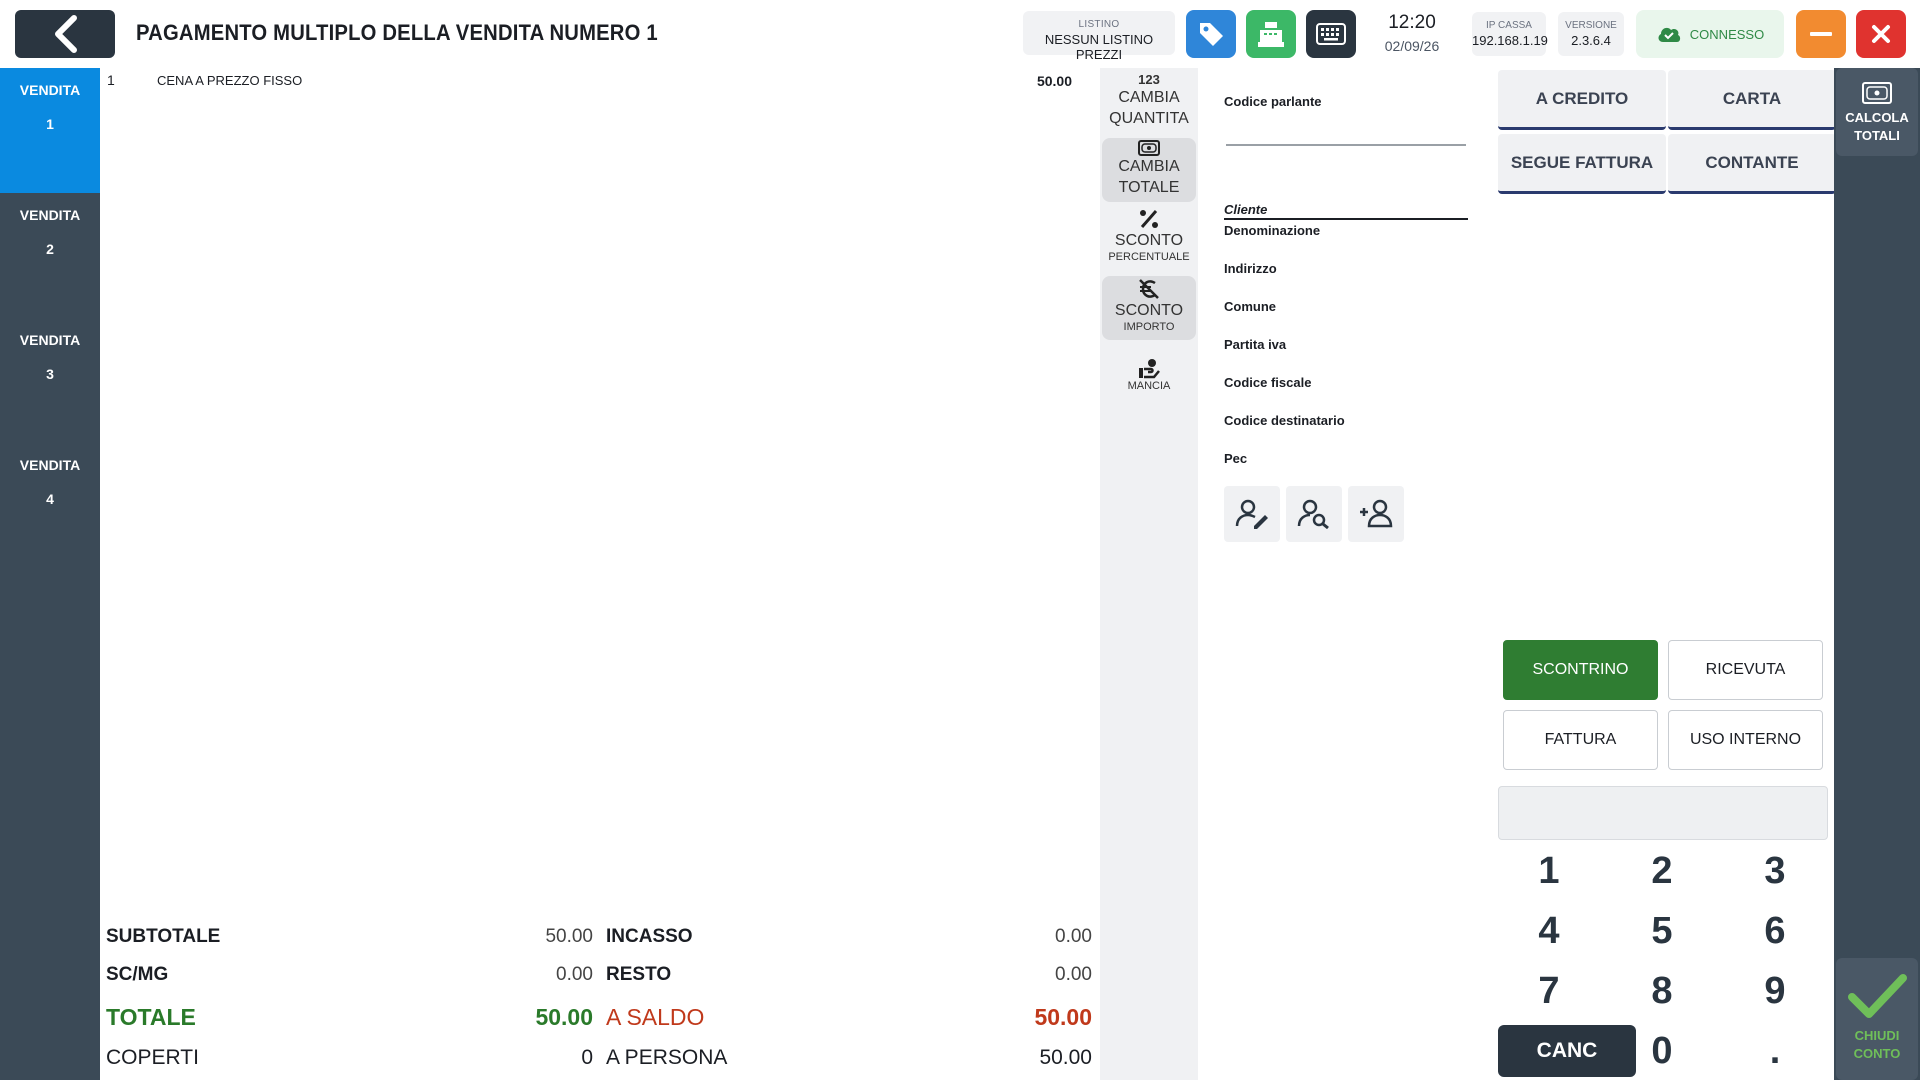  Describe the element at coordinates (1582, 164) in the screenshot. I see `pay-segue-fattura-button: SEGUE FATTURA` at that location.